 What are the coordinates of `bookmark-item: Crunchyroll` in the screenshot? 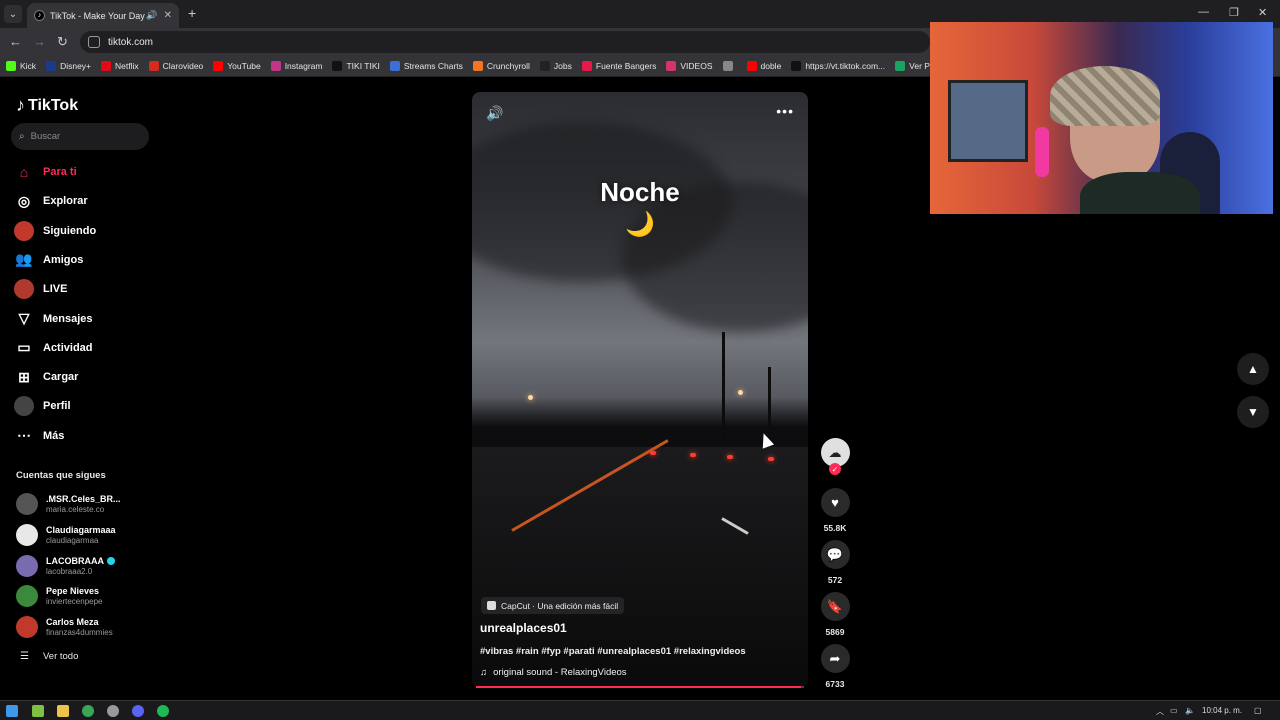 It's located at (501, 66).